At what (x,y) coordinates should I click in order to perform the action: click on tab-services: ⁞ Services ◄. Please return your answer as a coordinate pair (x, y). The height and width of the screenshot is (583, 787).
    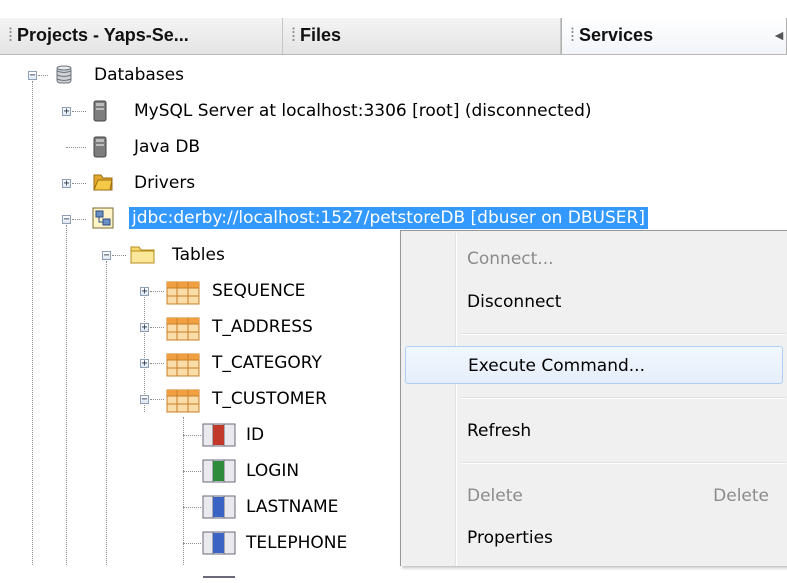
    Looking at the image, I should click on (674, 36).